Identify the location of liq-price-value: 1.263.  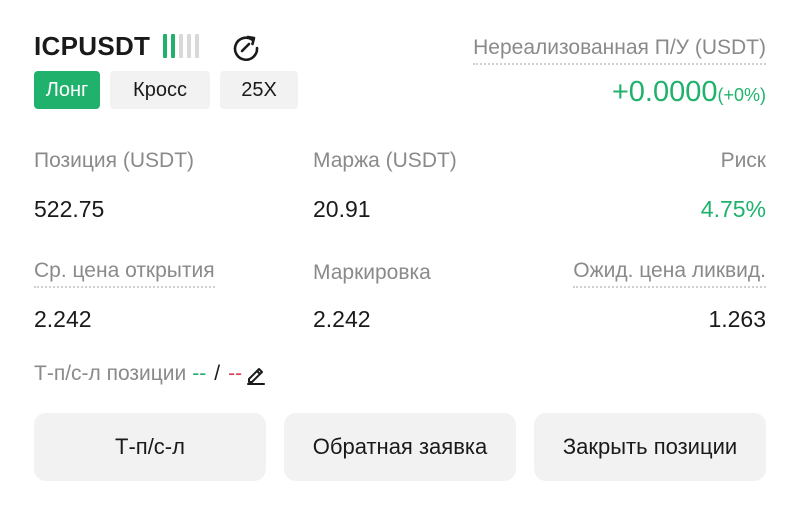
(737, 319).